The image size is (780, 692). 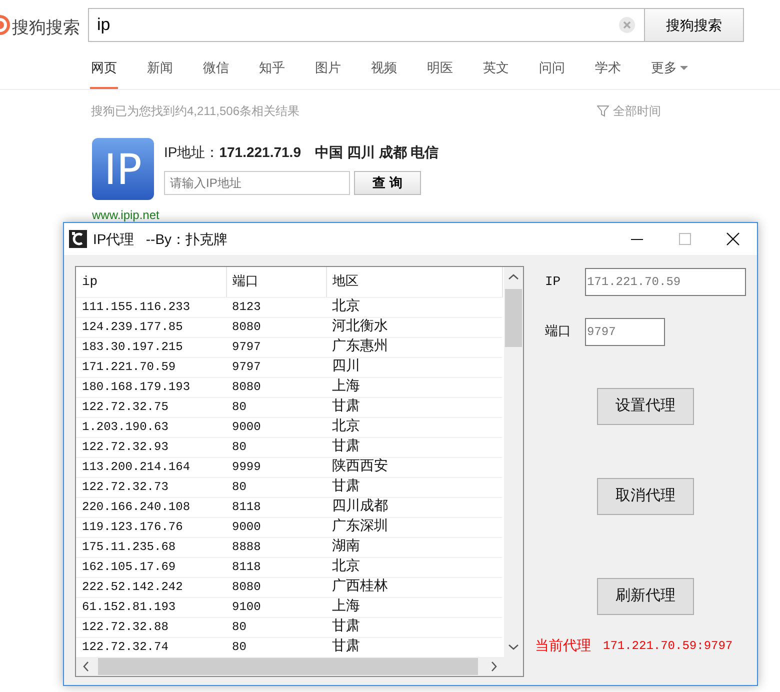 I want to click on filter-icon, so click(x=603, y=111).